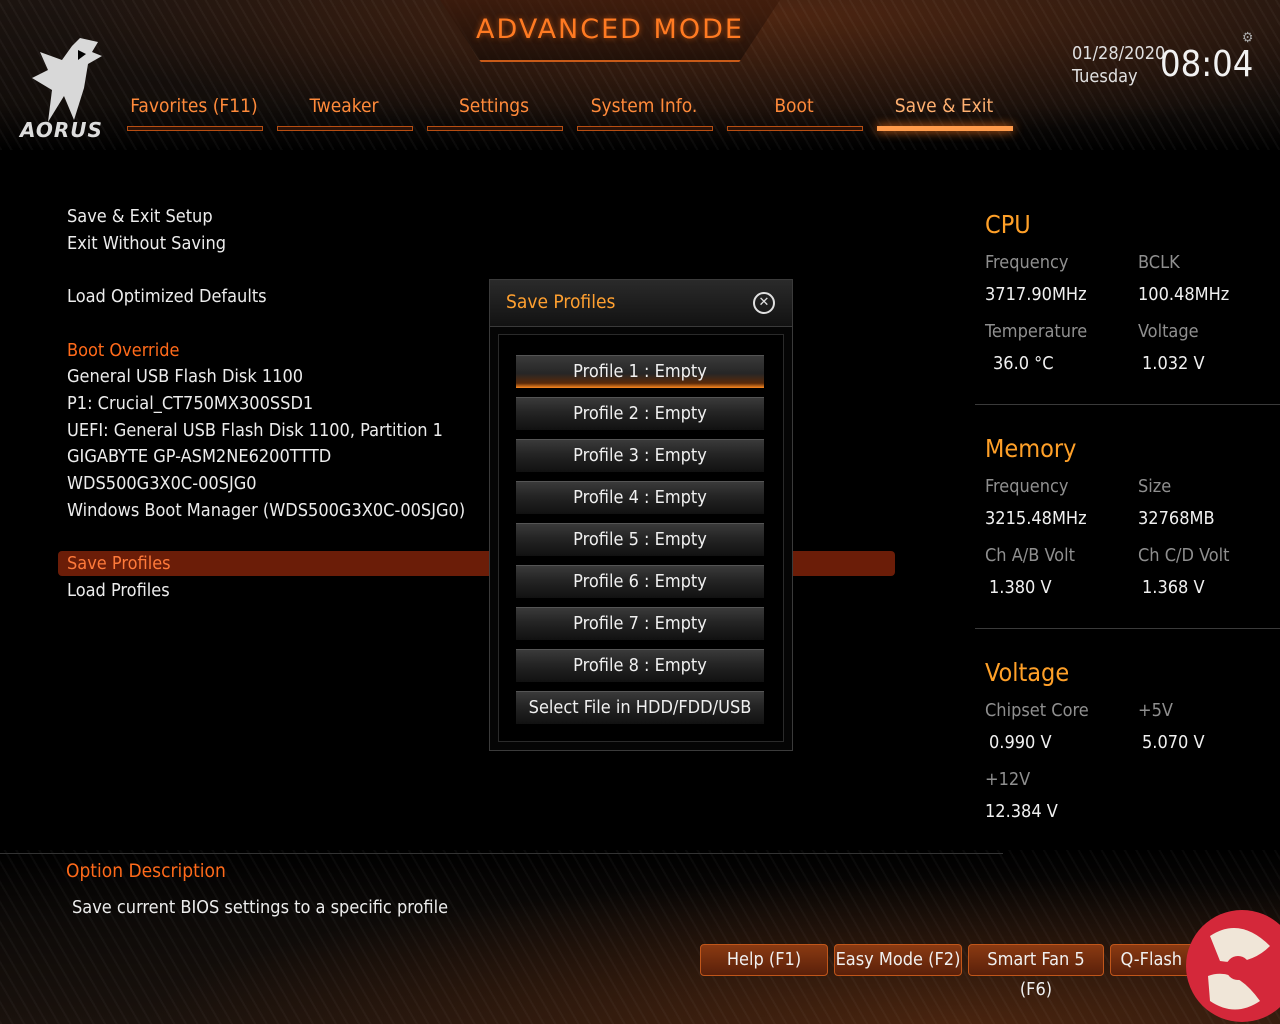  Describe the element at coordinates (1023, 363) in the screenshot. I see `cpu-temperature-value: 36.0 °C` at that location.